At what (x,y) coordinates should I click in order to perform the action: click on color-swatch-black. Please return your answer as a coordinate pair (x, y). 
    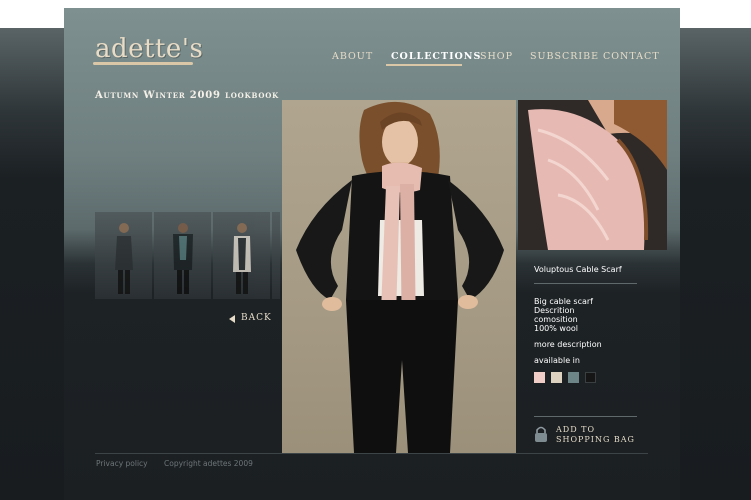
    Looking at the image, I should click on (590, 377).